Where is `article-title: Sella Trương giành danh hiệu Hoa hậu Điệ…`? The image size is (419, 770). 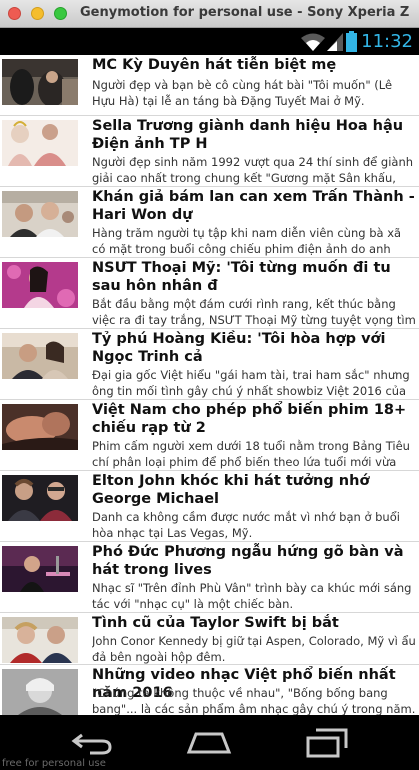
article-title: Sella Trương giành danh hiệu Hoa hậu Điệ… is located at coordinates (254, 135).